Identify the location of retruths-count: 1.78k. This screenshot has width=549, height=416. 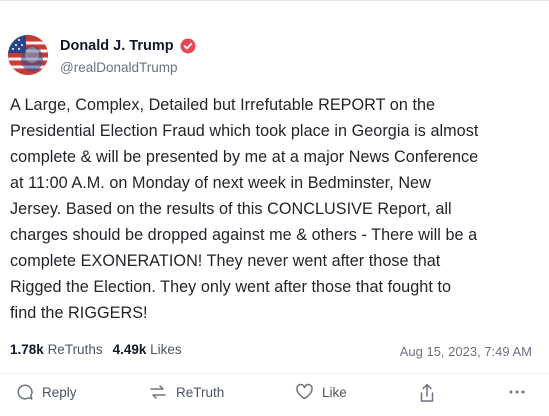
(27, 349).